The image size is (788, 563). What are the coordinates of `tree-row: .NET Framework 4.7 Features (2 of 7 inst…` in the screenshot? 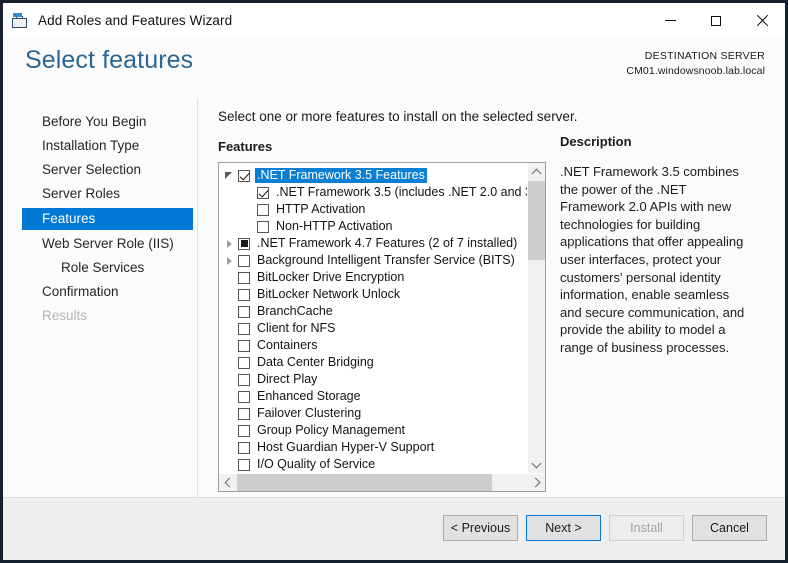 It's located at (373, 243).